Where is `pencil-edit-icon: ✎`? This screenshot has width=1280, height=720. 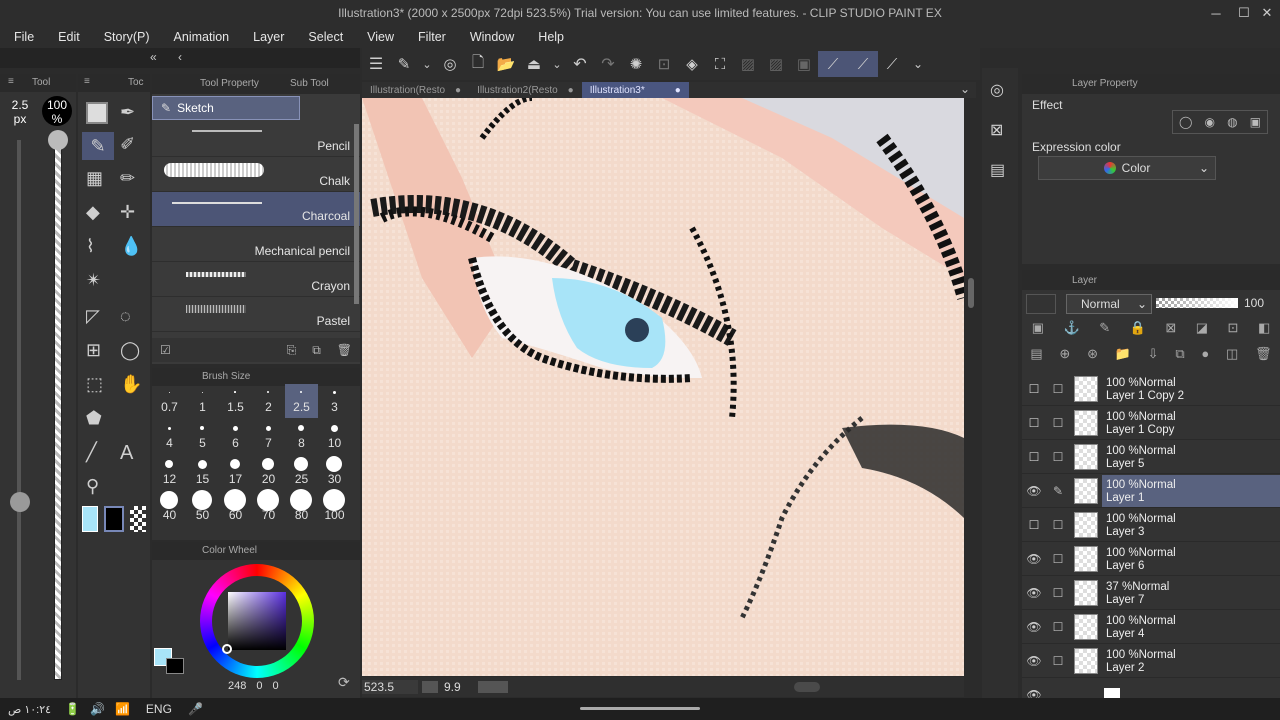 pencil-edit-icon: ✎ is located at coordinates (1058, 491).